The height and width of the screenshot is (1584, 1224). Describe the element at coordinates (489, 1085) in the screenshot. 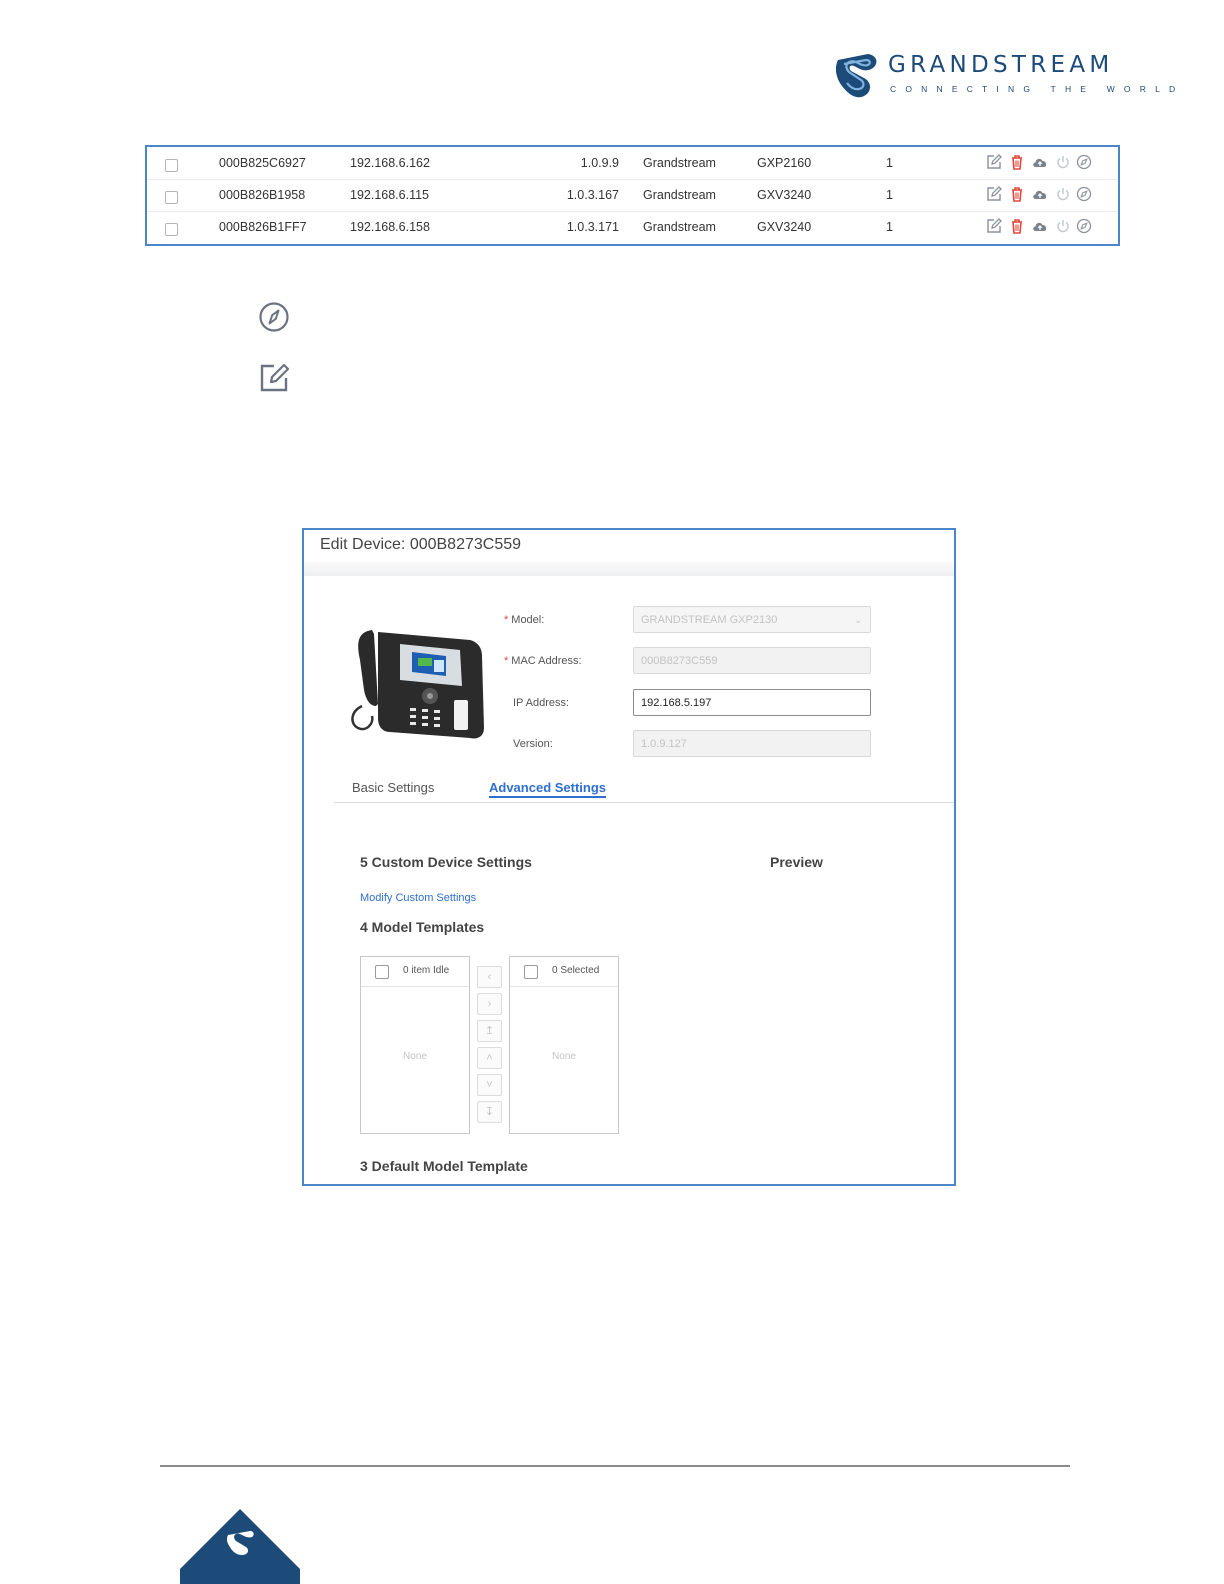

I see `move-down-button: ˅` at that location.